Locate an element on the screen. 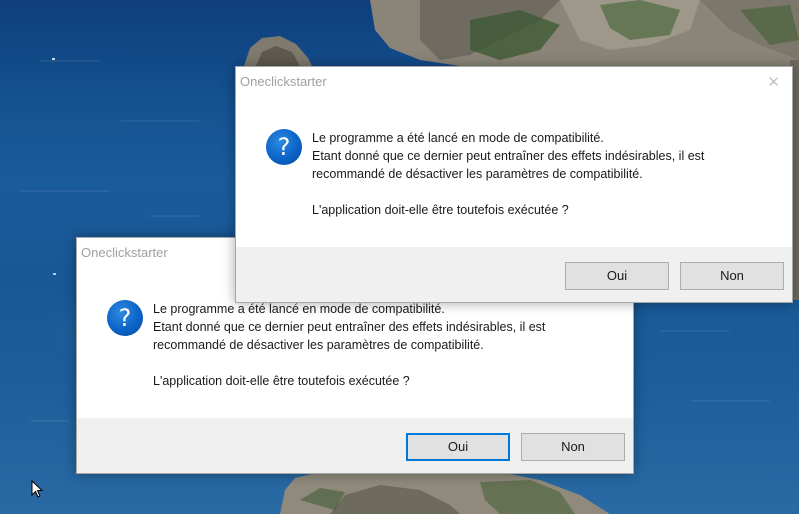  close-icon: ✕ is located at coordinates (773, 82).